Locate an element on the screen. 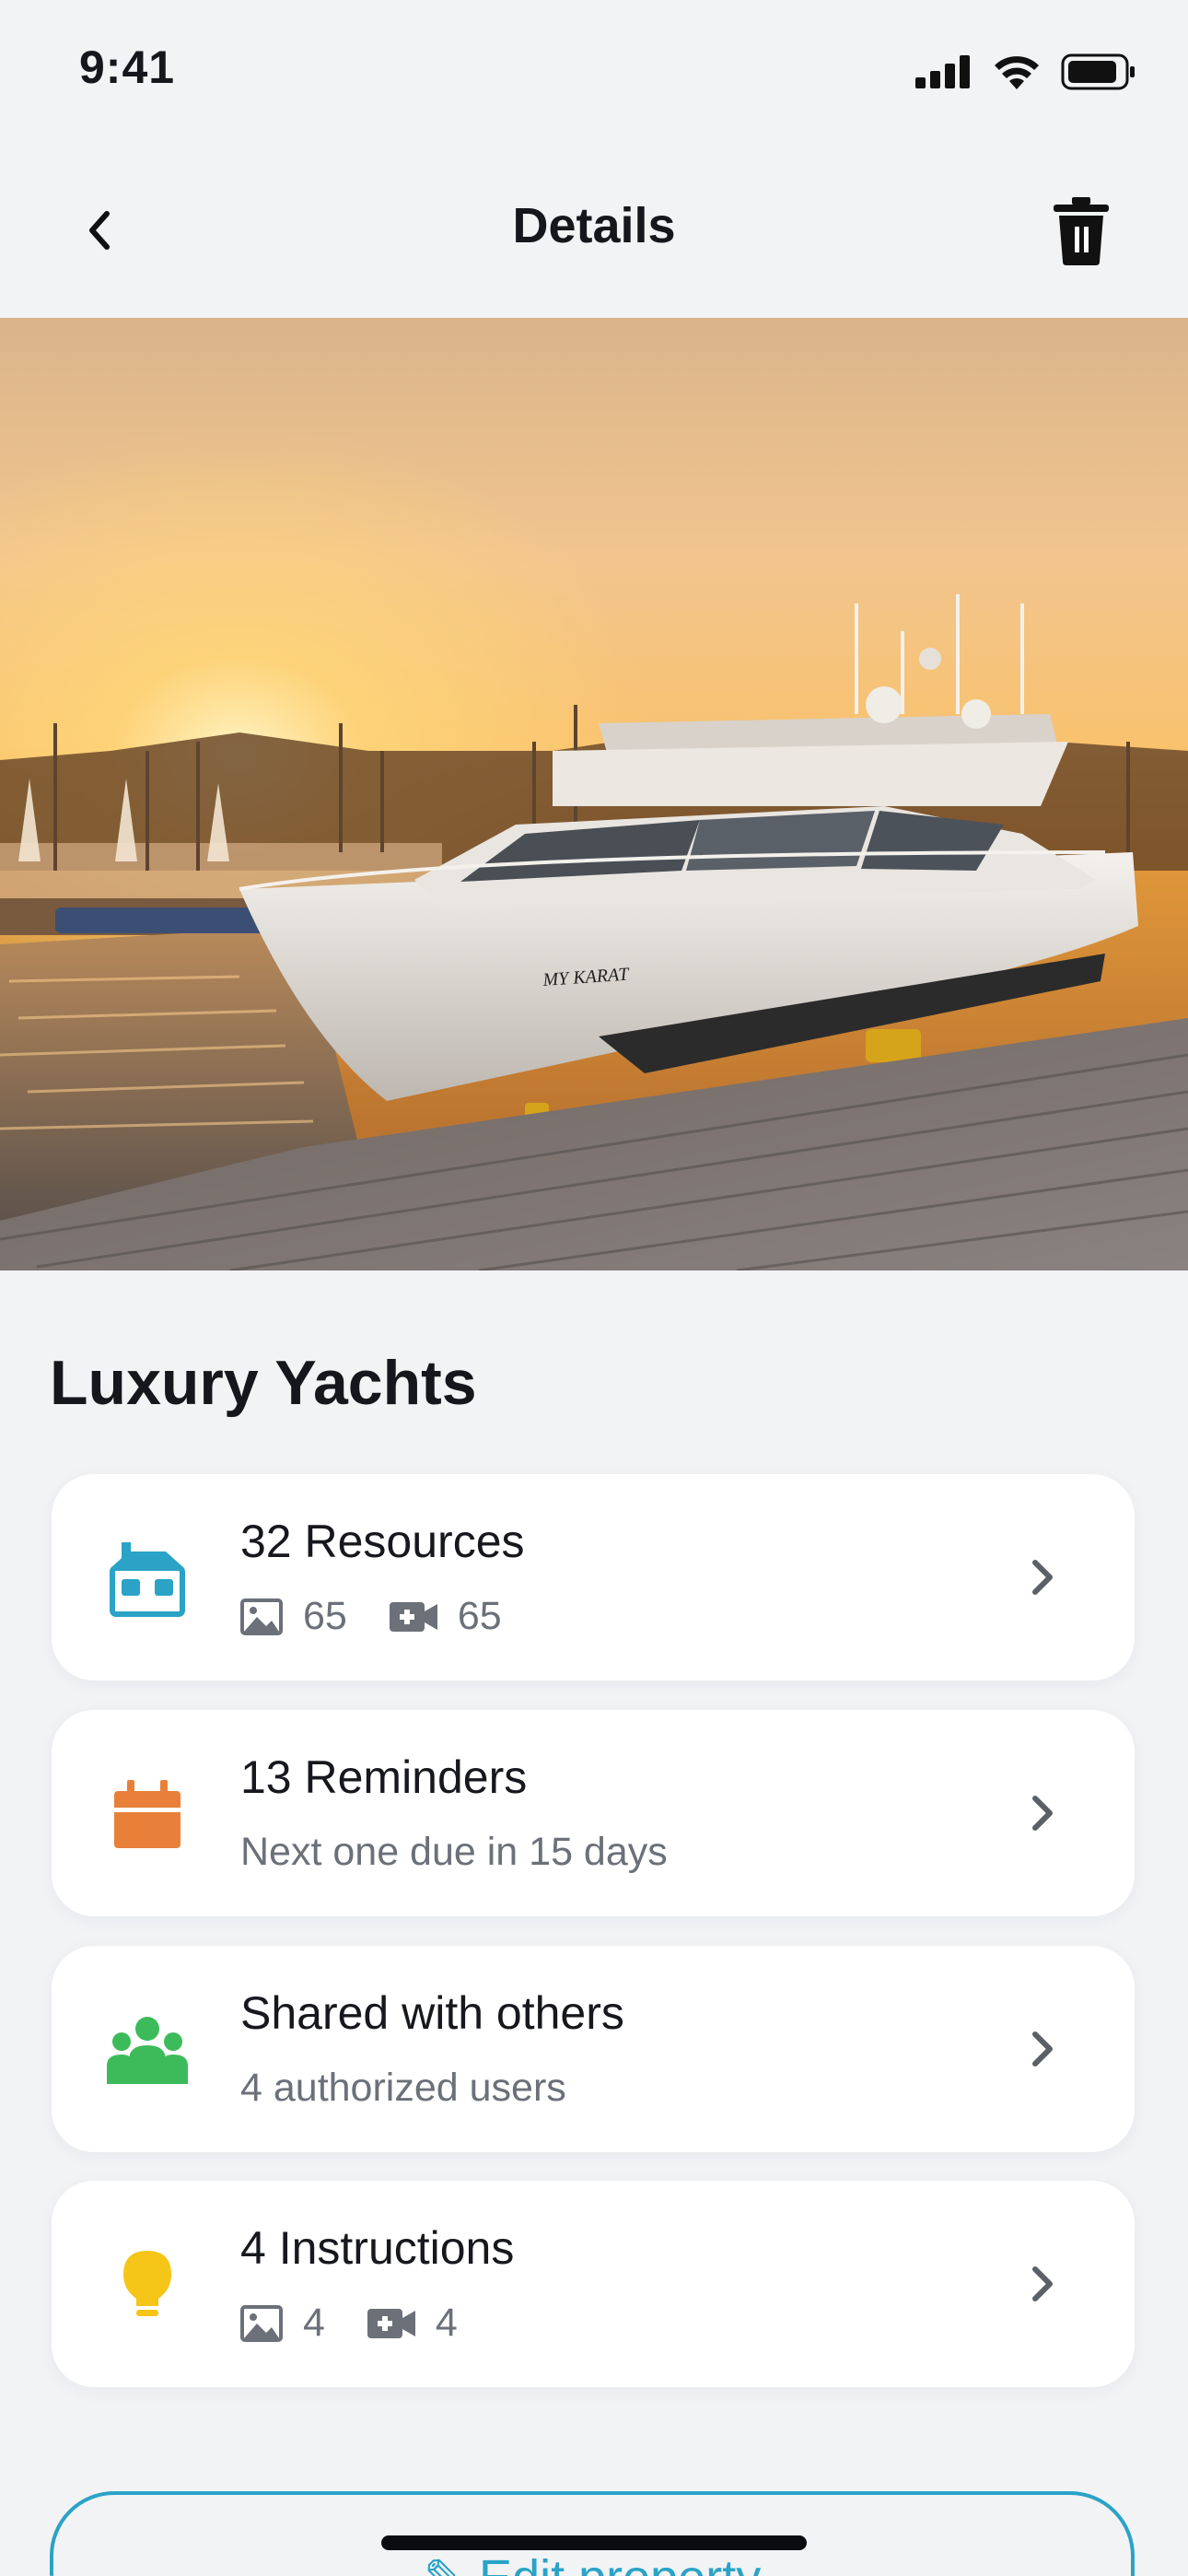 The image size is (1188, 2576). shared-title: Shared with others is located at coordinates (432, 2013).